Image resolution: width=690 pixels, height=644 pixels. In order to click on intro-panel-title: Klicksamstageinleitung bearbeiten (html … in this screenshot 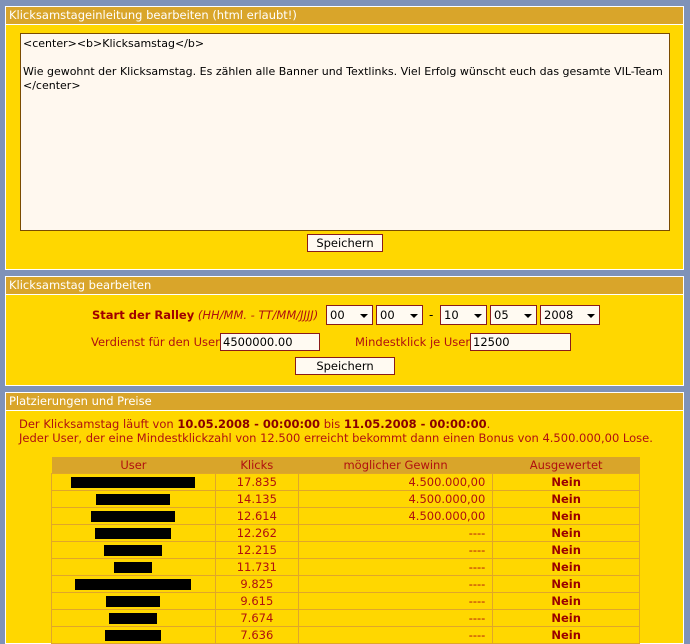, I will do `click(344, 16)`.